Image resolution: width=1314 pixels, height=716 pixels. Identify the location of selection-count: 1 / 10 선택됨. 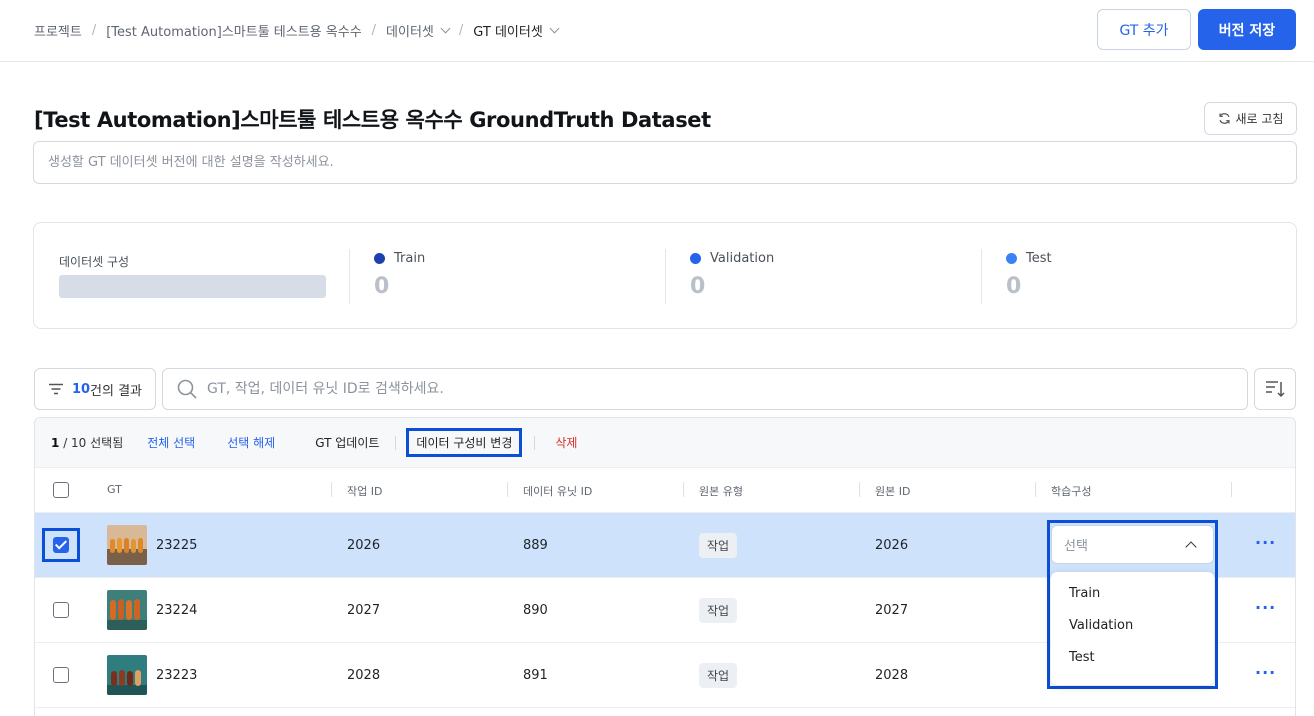
(87, 443).